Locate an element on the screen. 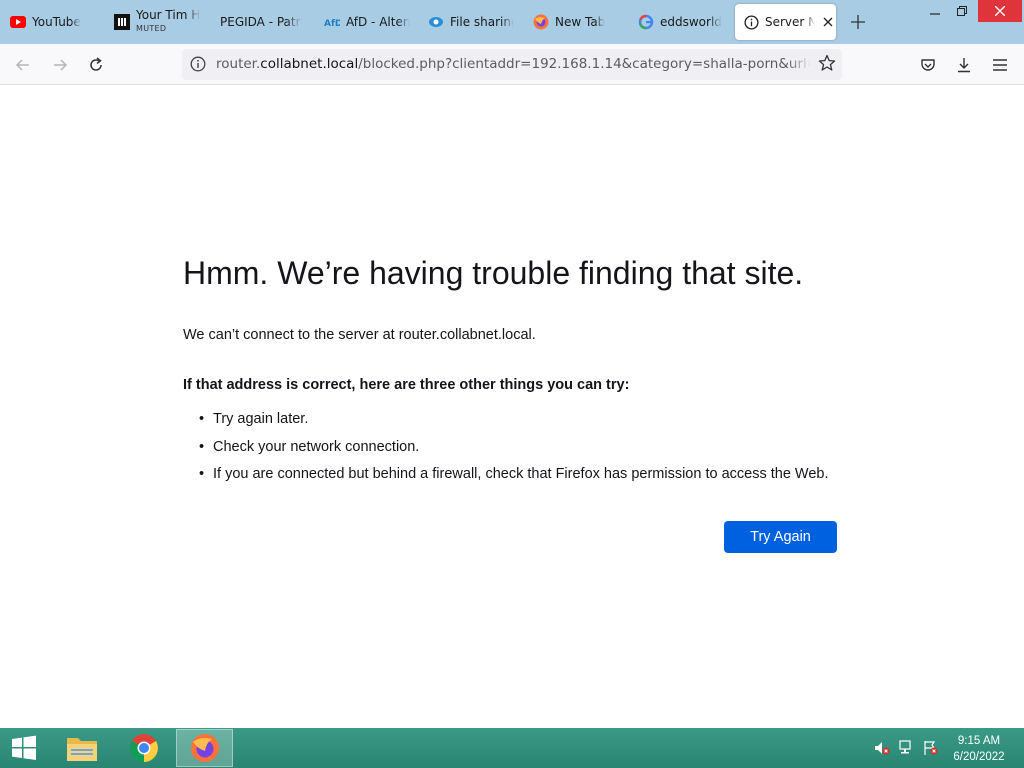  tab-pegida: PEGIDA - Patrio is located at coordinates (261, 22).